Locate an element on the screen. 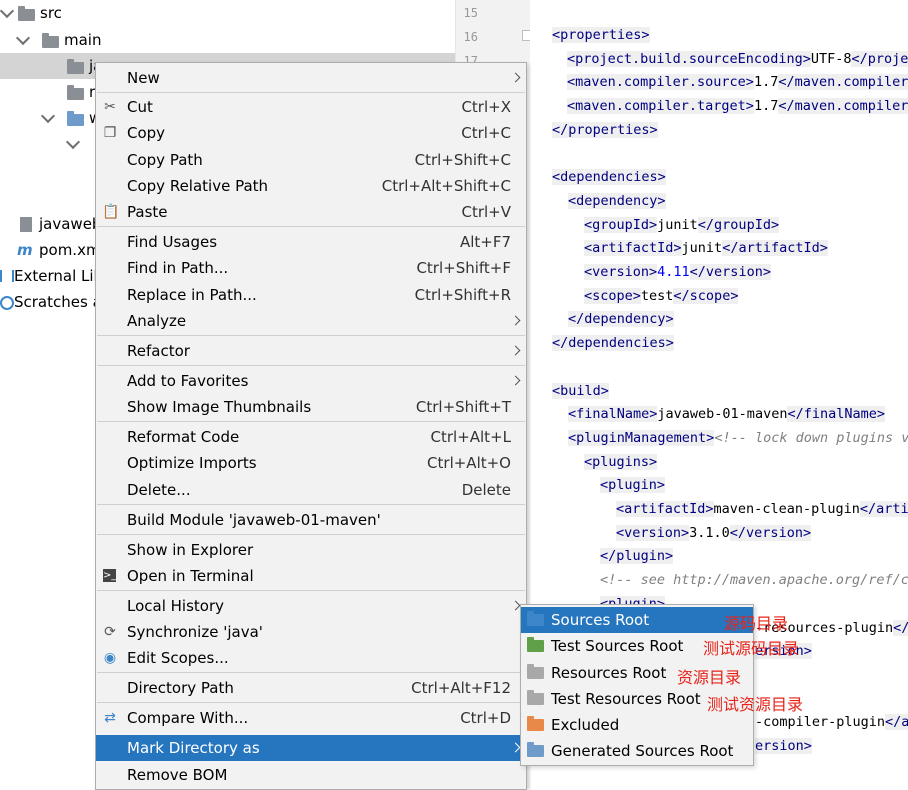 The image size is (908, 790). code-token: test is located at coordinates (657, 295).